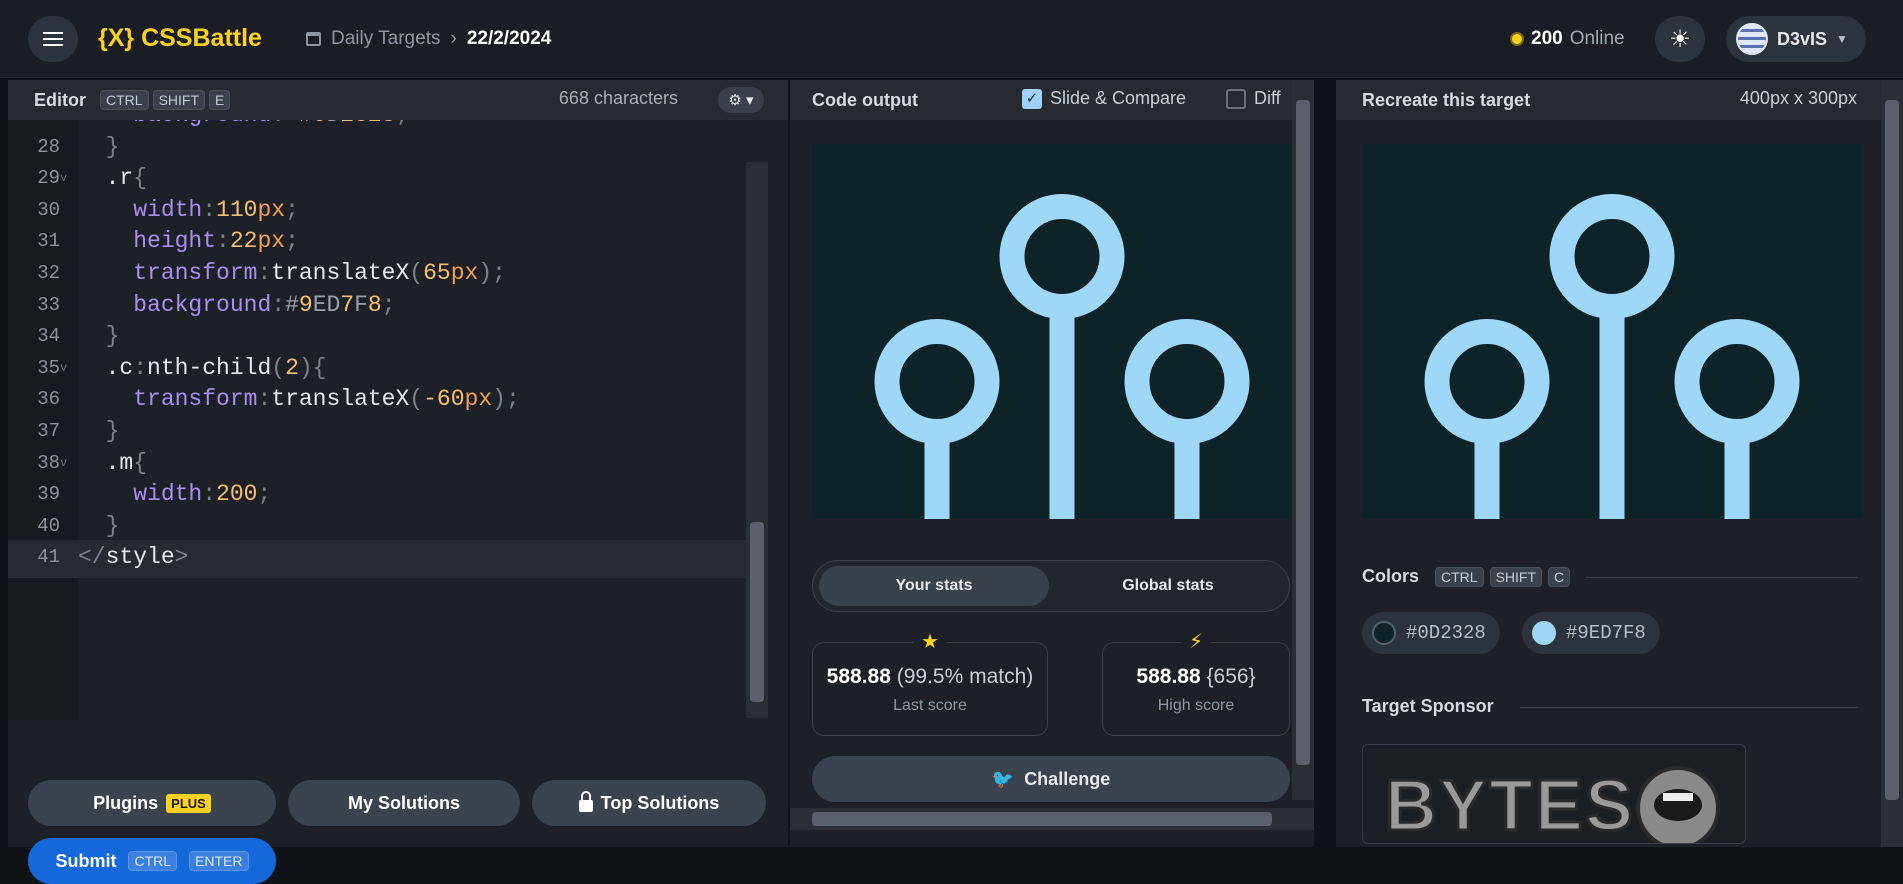  Describe the element at coordinates (1062, 331) in the screenshot. I see `code-output-canvas` at that location.